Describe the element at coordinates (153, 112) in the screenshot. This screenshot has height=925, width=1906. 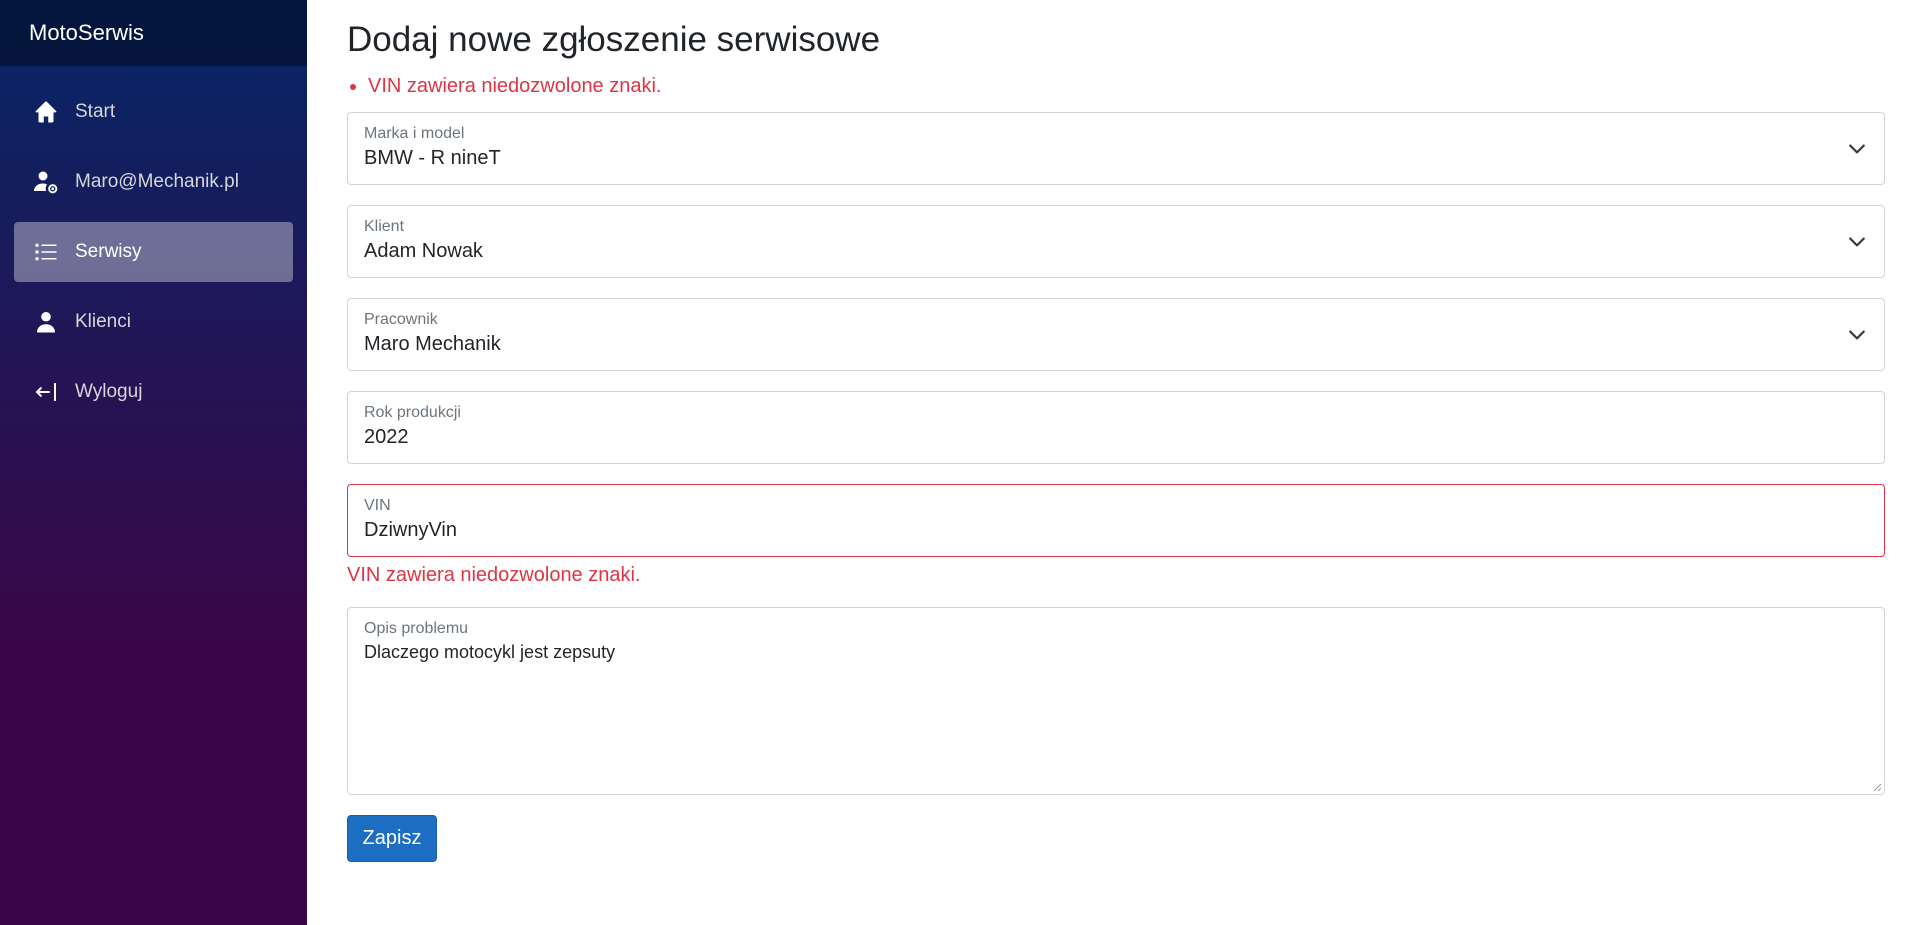
I see `sidebar-item-start: Start` at that location.